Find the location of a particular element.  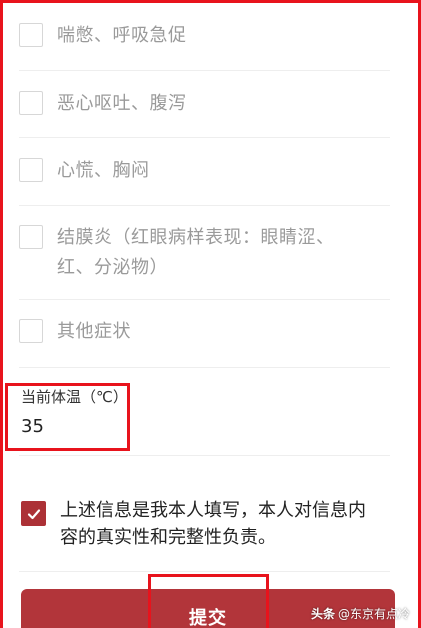

symptom-label: 心慌、胸闷 is located at coordinates (103, 170).